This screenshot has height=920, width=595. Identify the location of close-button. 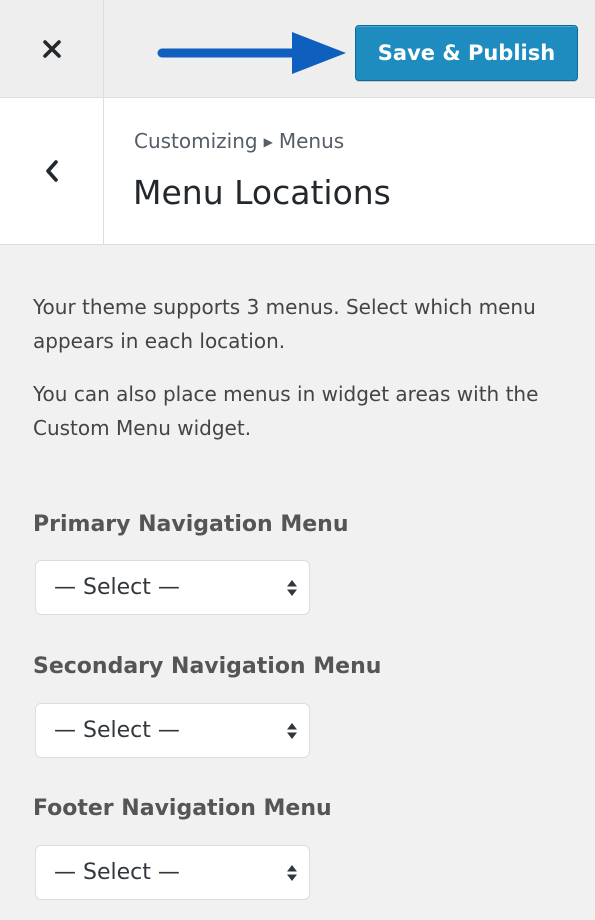
(52, 48).